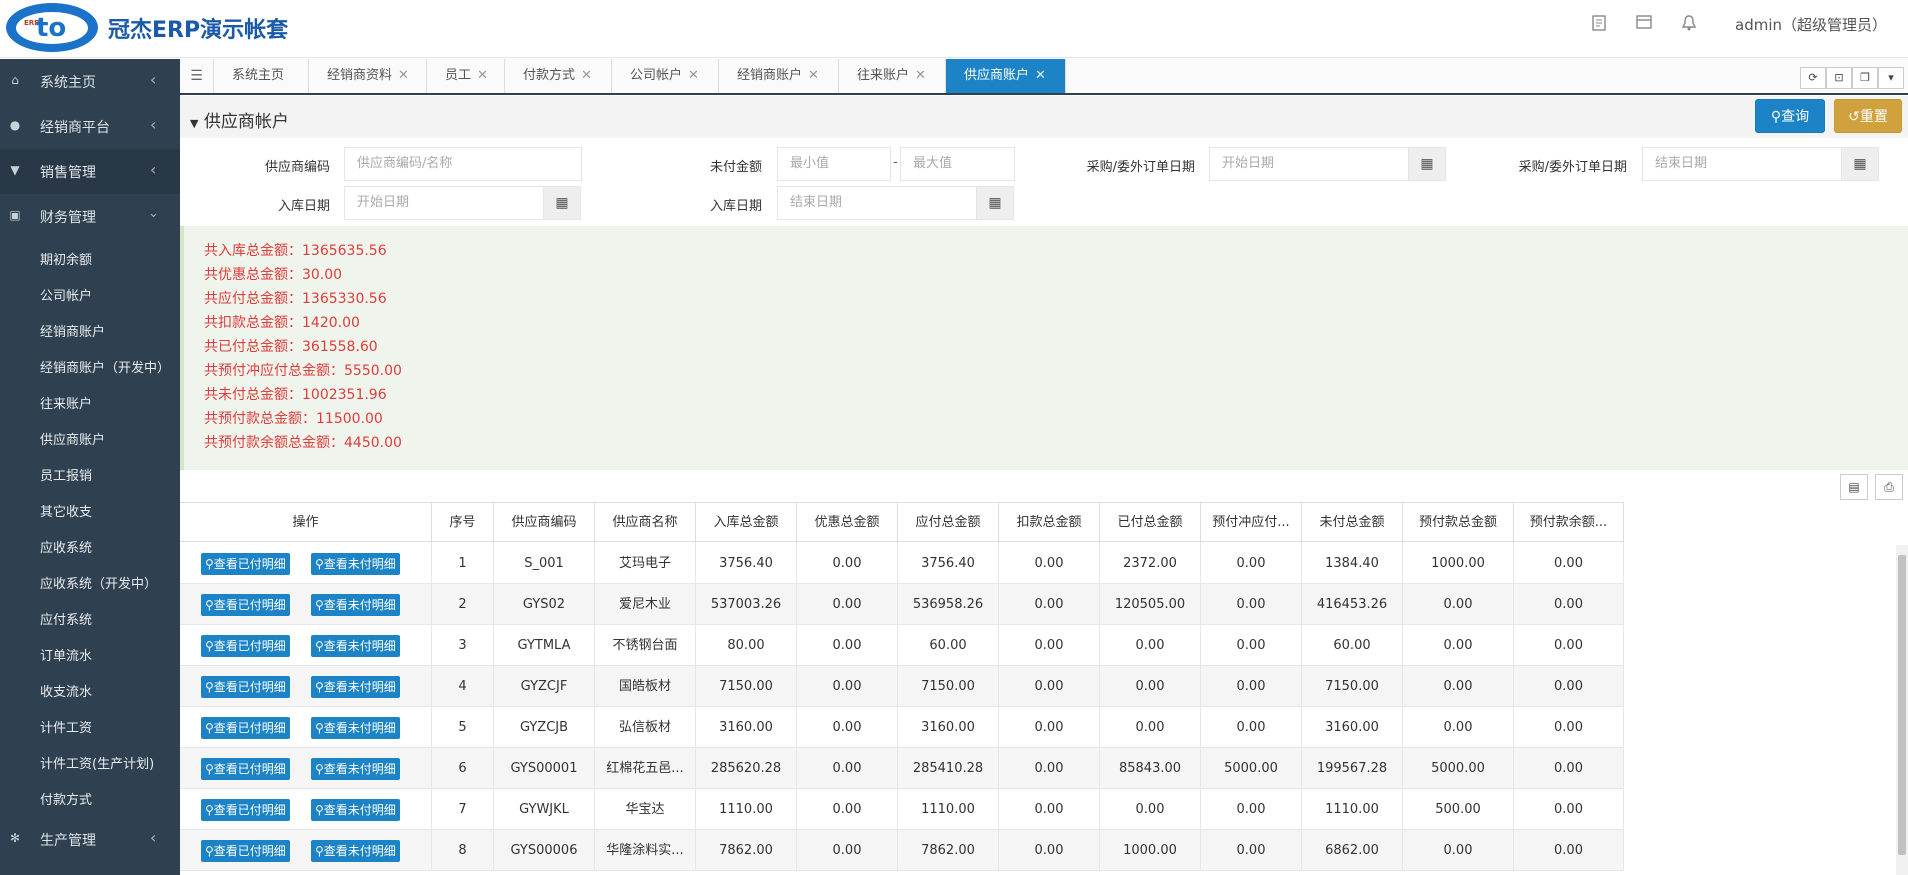  I want to click on sidebar-item-sales: ▼ 销售管理 ‹, so click(90, 171).